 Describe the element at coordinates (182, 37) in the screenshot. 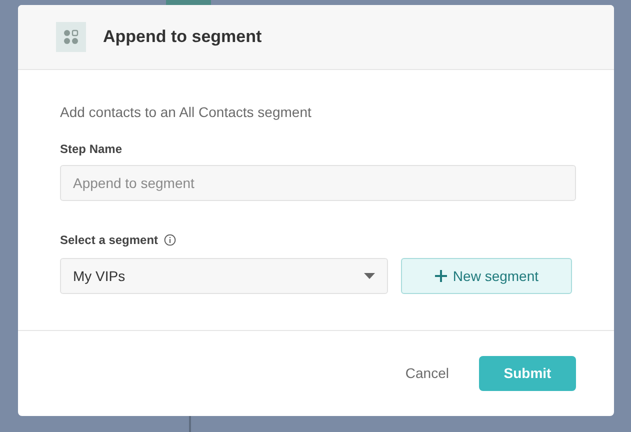

I see `dialog-title: Append to segment` at that location.